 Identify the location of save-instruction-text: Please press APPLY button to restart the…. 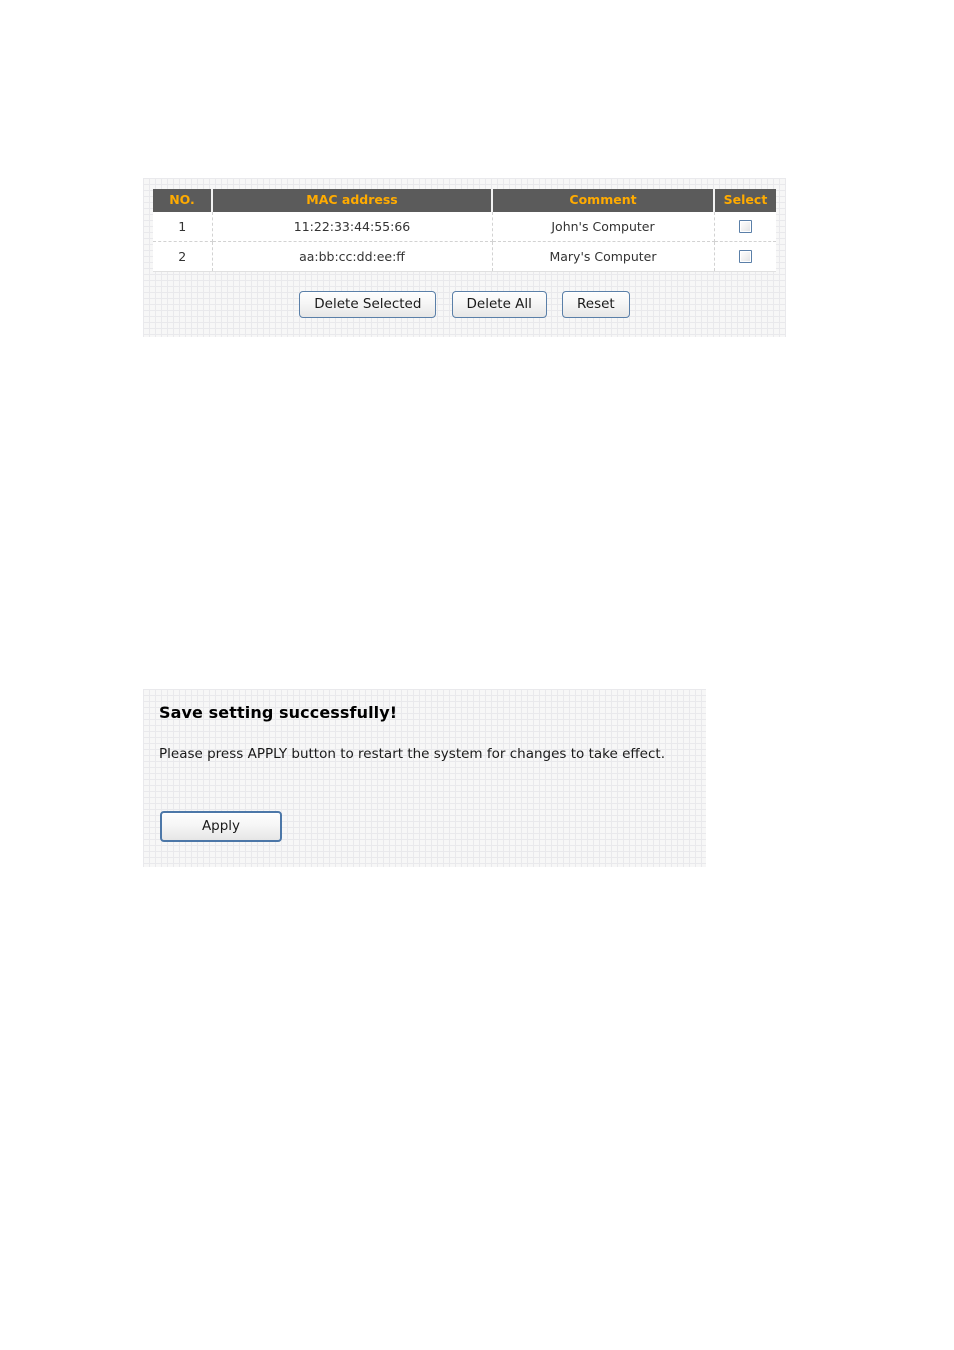
(412, 754).